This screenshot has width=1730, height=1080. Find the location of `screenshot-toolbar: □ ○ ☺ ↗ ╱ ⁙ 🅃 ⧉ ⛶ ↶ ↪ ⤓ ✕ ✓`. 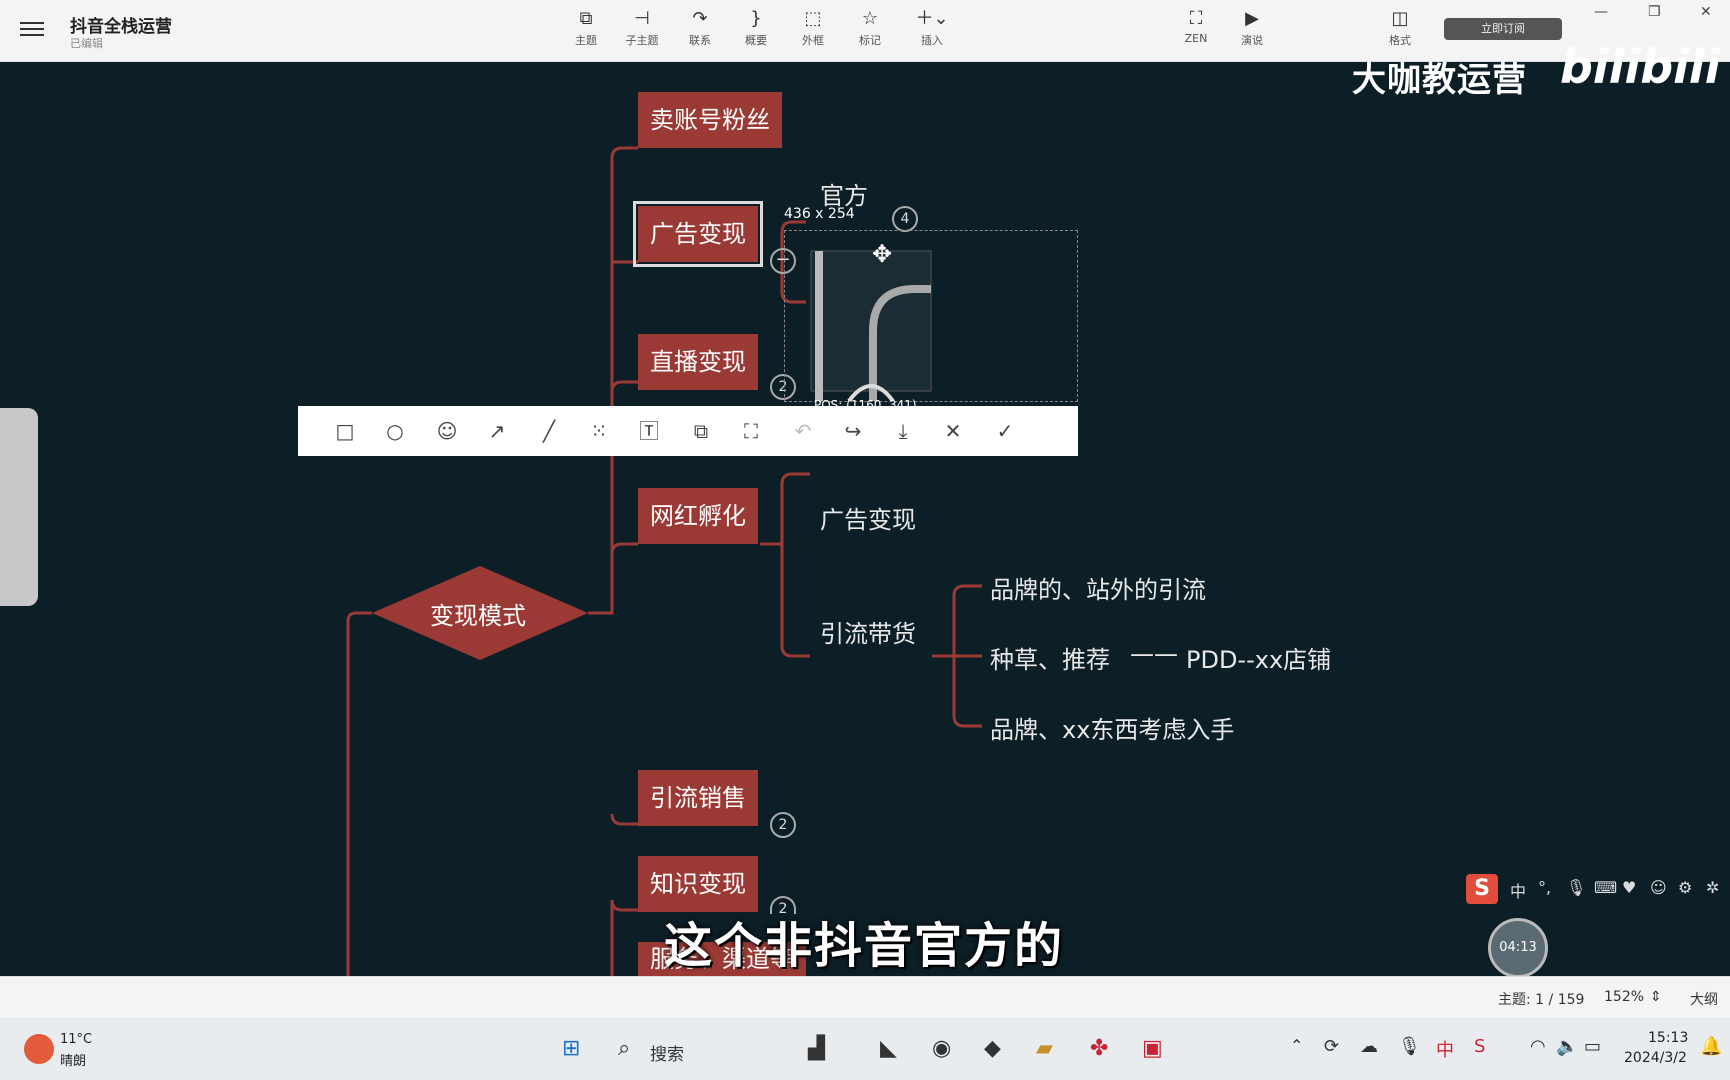

screenshot-toolbar: □ ○ ☺ ↗ ╱ ⁙ 🅃 ⧉ ⛶ ↶ ↪ ⤓ ✕ ✓ is located at coordinates (688, 431).